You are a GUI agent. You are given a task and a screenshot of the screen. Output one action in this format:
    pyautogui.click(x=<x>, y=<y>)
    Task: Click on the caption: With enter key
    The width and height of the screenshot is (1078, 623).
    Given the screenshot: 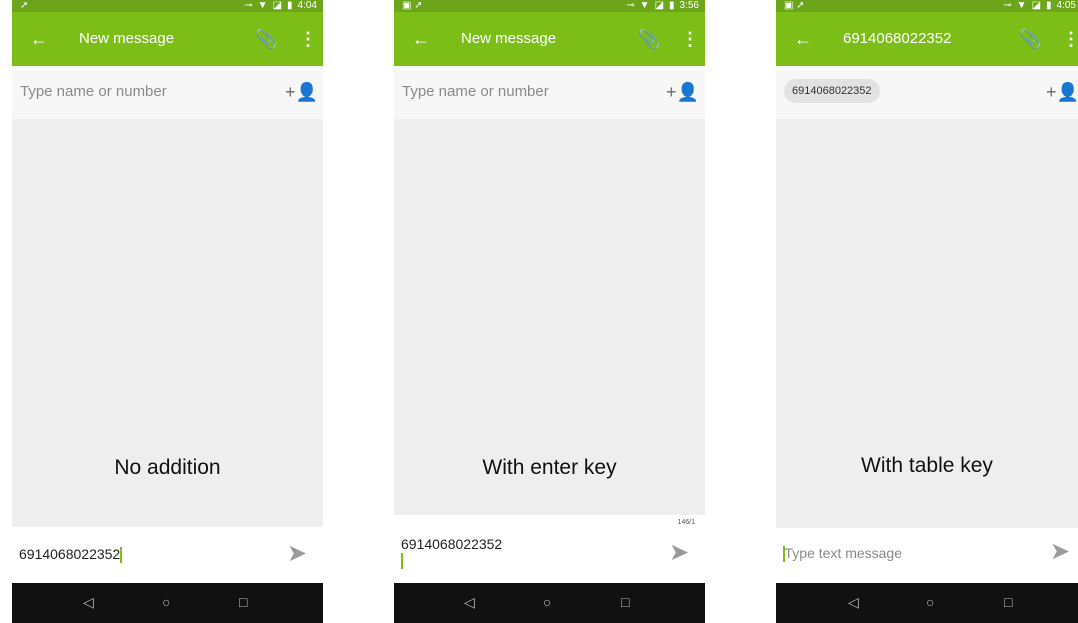 What is the action you would take?
    pyautogui.click(x=549, y=467)
    